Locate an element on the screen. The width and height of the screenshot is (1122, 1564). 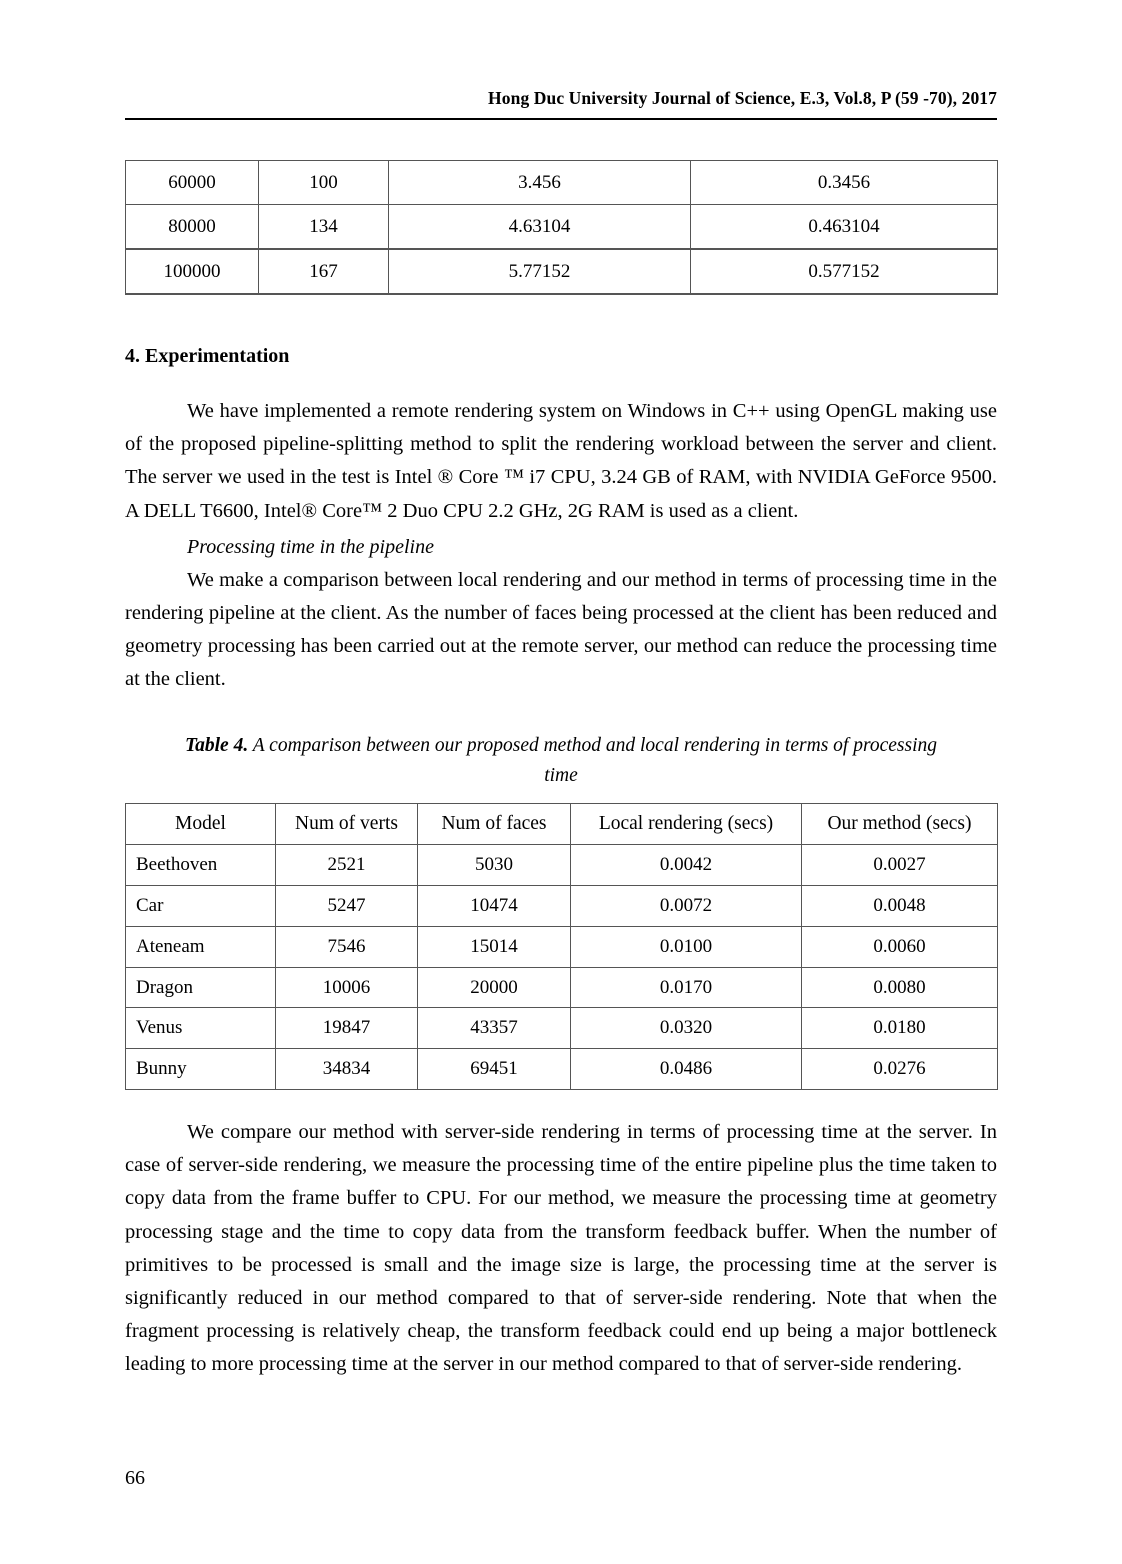
table4-column-header: Local rendering (secs) is located at coordinates (686, 824).